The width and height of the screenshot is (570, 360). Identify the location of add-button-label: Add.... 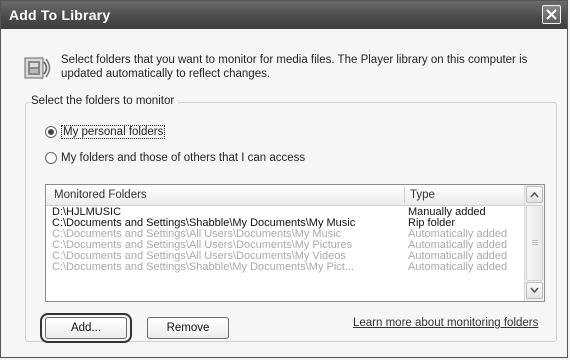
(86, 328).